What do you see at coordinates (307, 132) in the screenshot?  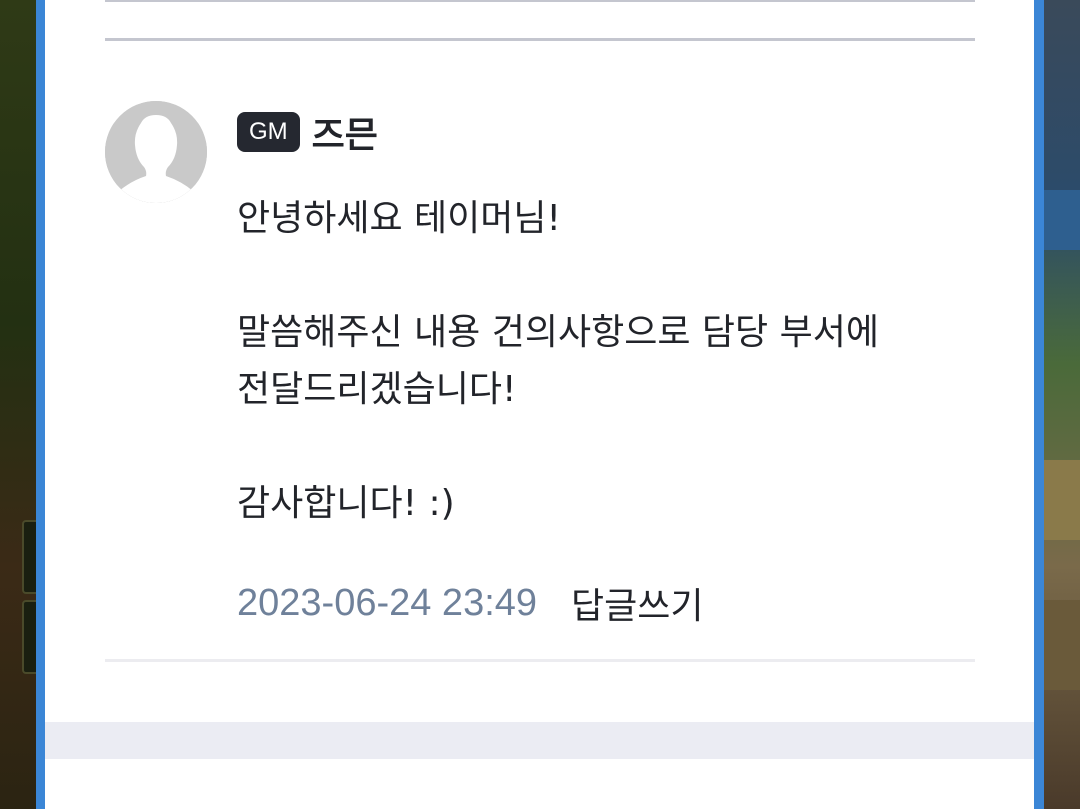 I see `comment-author-row: GM 즈믄` at bounding box center [307, 132].